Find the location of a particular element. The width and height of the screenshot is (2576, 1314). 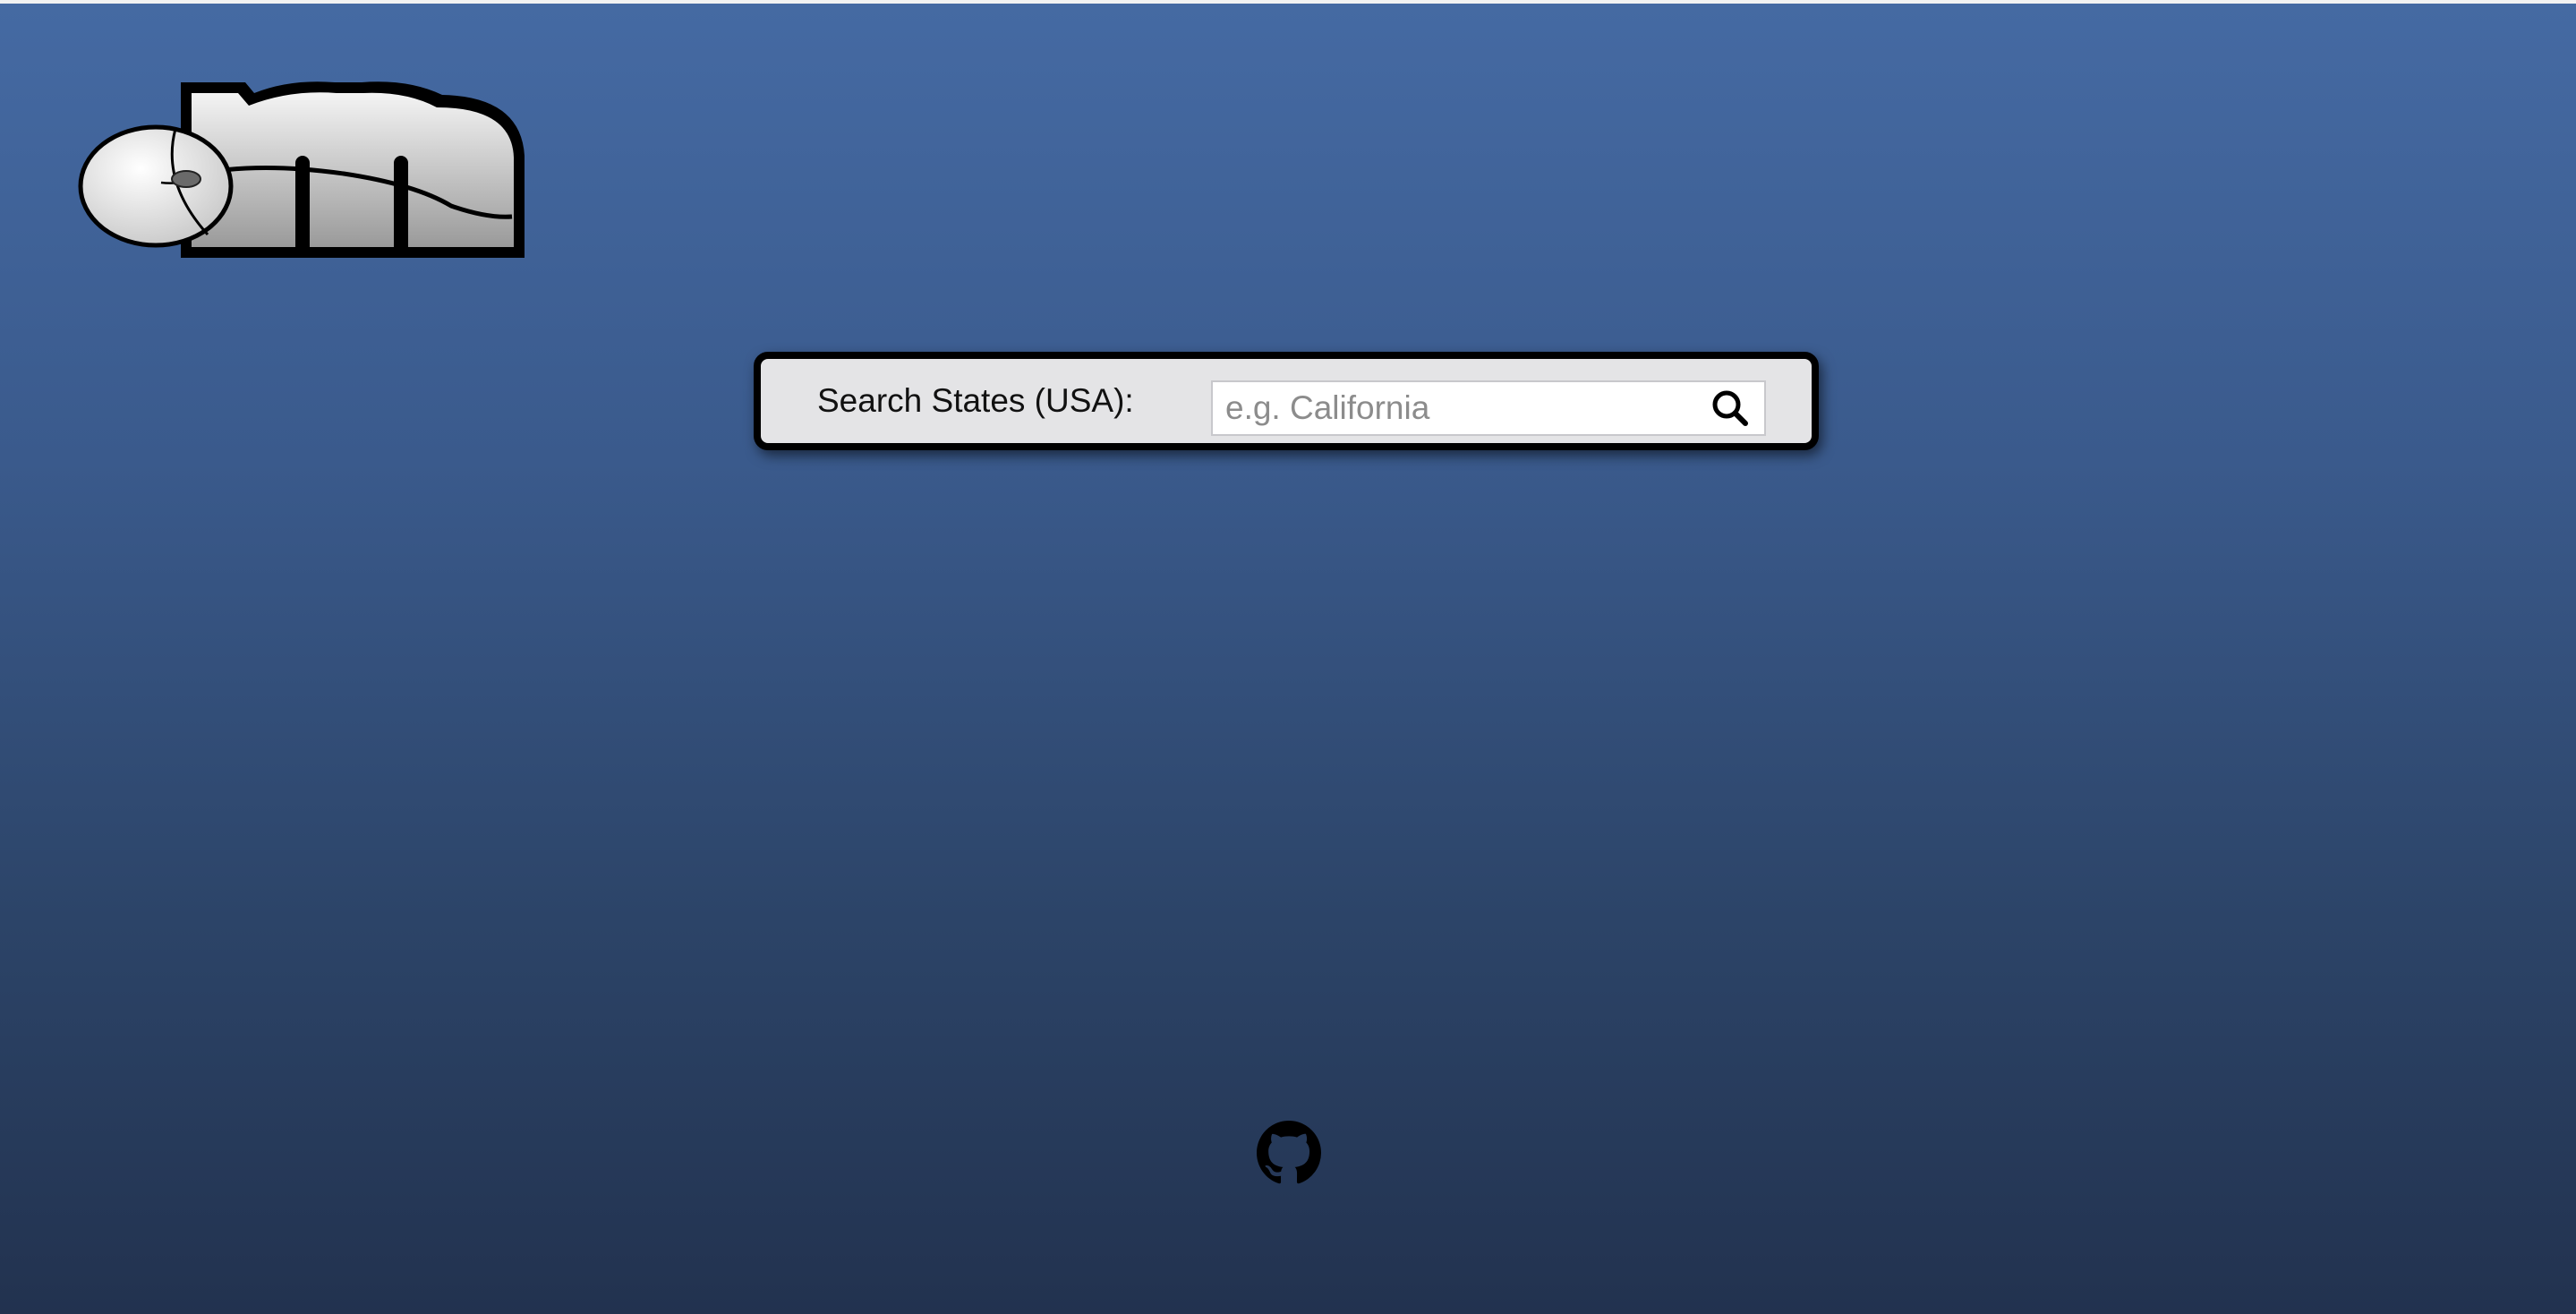

search-button is located at coordinates (1730, 408).